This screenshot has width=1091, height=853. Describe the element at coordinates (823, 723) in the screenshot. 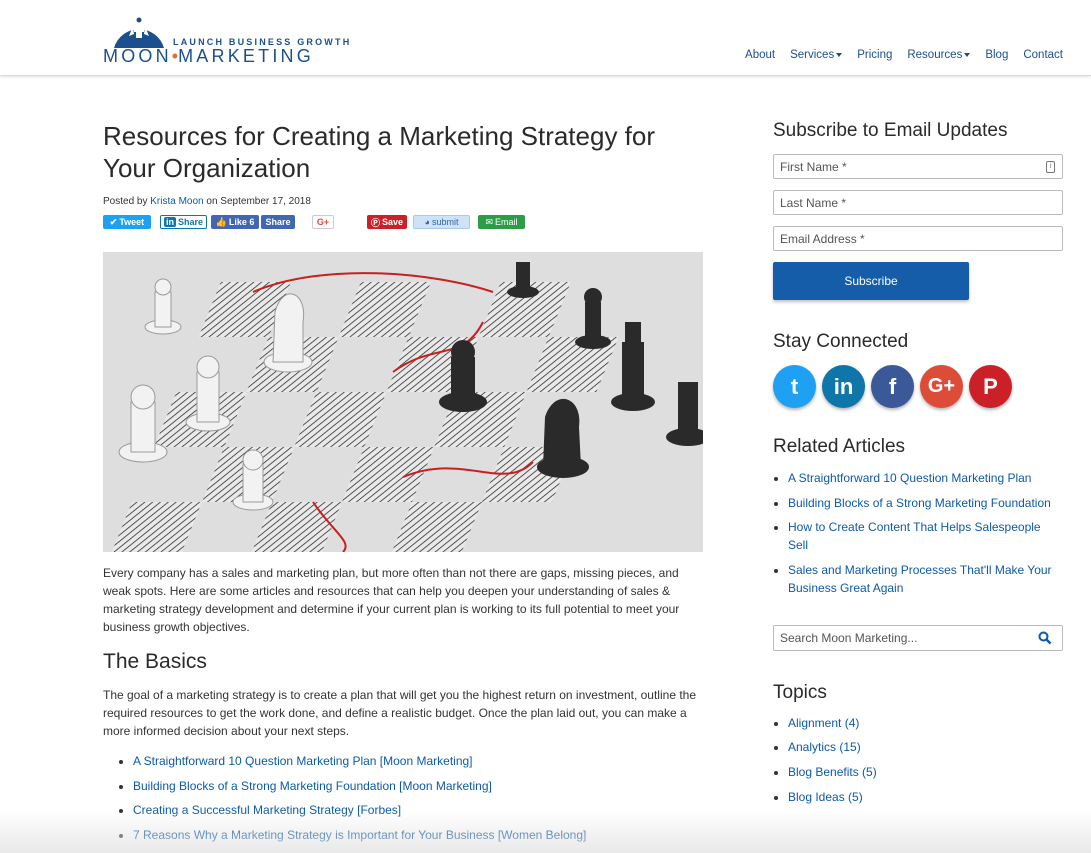

I see `topic-link: Alignment (4)` at that location.